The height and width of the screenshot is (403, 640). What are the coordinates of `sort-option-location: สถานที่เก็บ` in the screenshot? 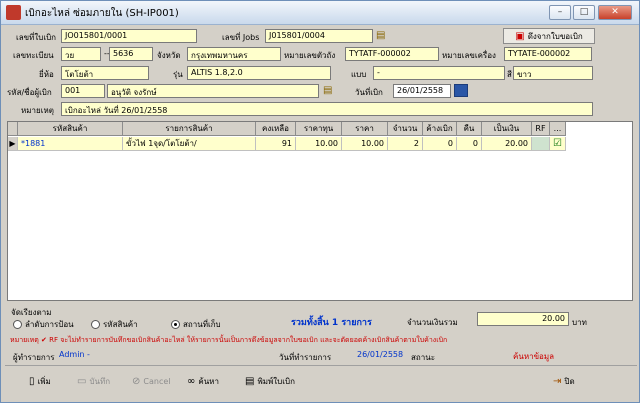 It's located at (196, 324).